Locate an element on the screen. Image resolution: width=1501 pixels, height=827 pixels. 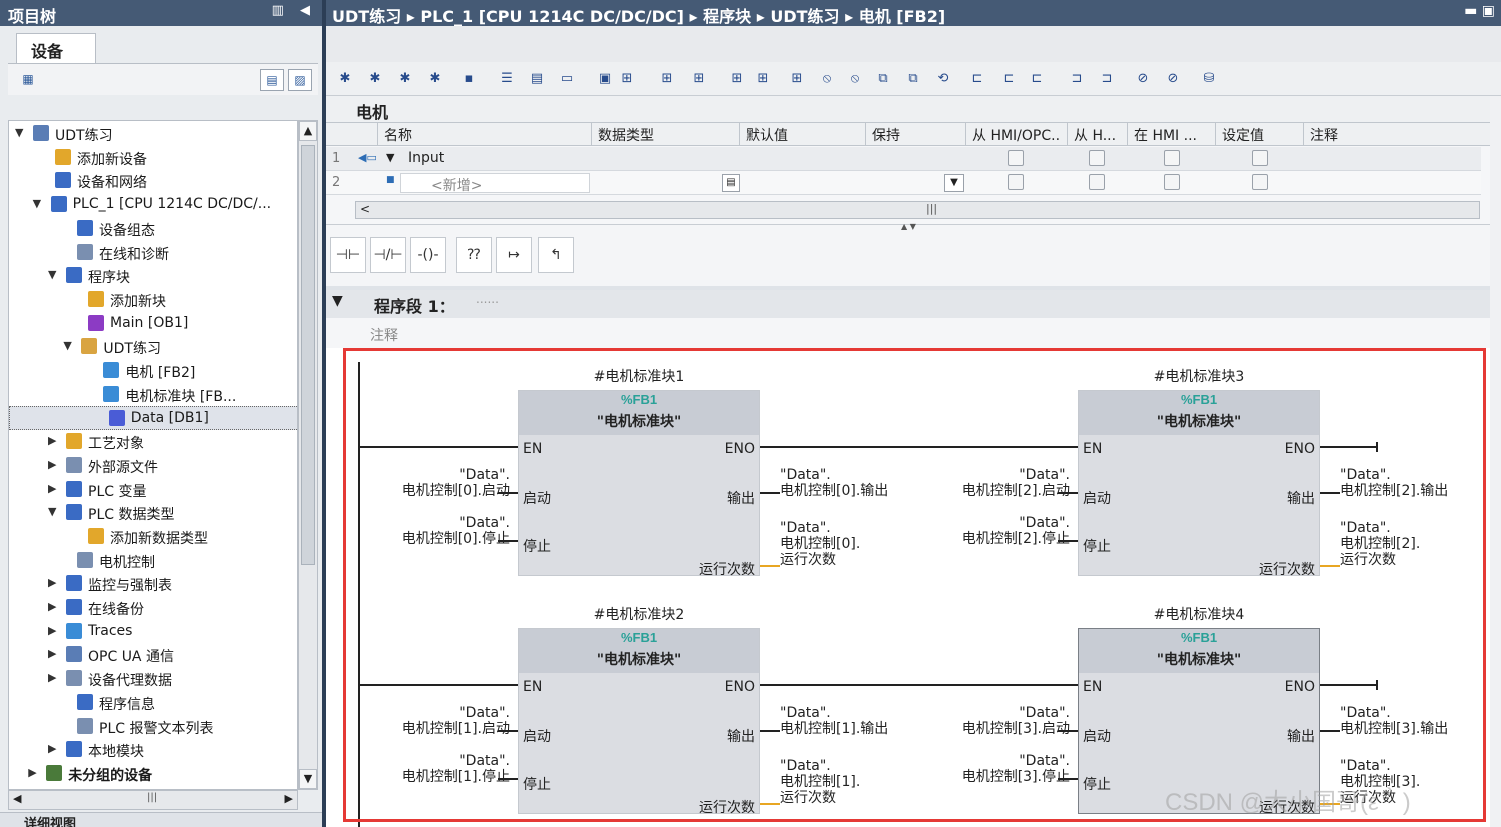
tree-item: ▼ UDT练习 is located at coordinates (153, 134).